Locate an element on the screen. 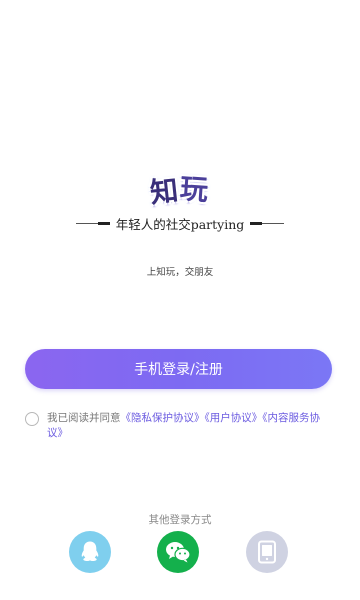  tagline: 上知玩，交朋友 is located at coordinates (180, 272).